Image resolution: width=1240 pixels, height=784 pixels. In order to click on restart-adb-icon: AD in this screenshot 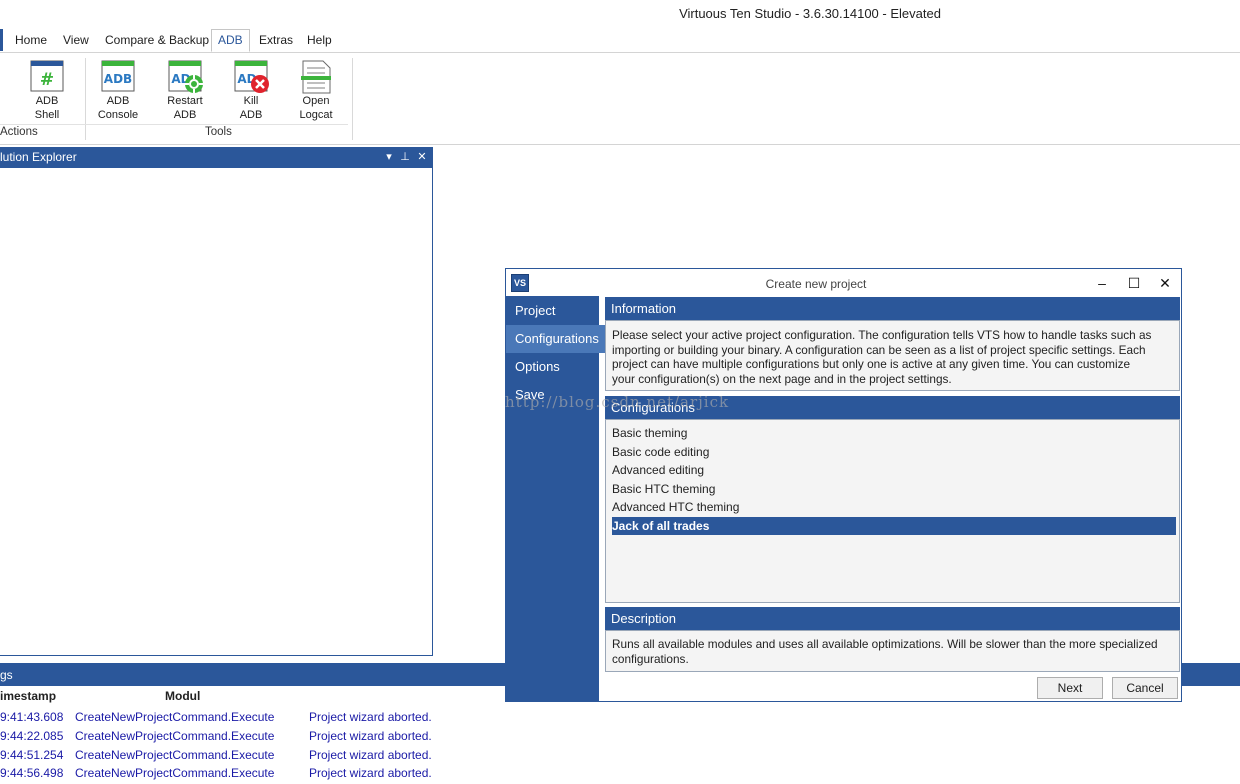, I will do `click(185, 76)`.